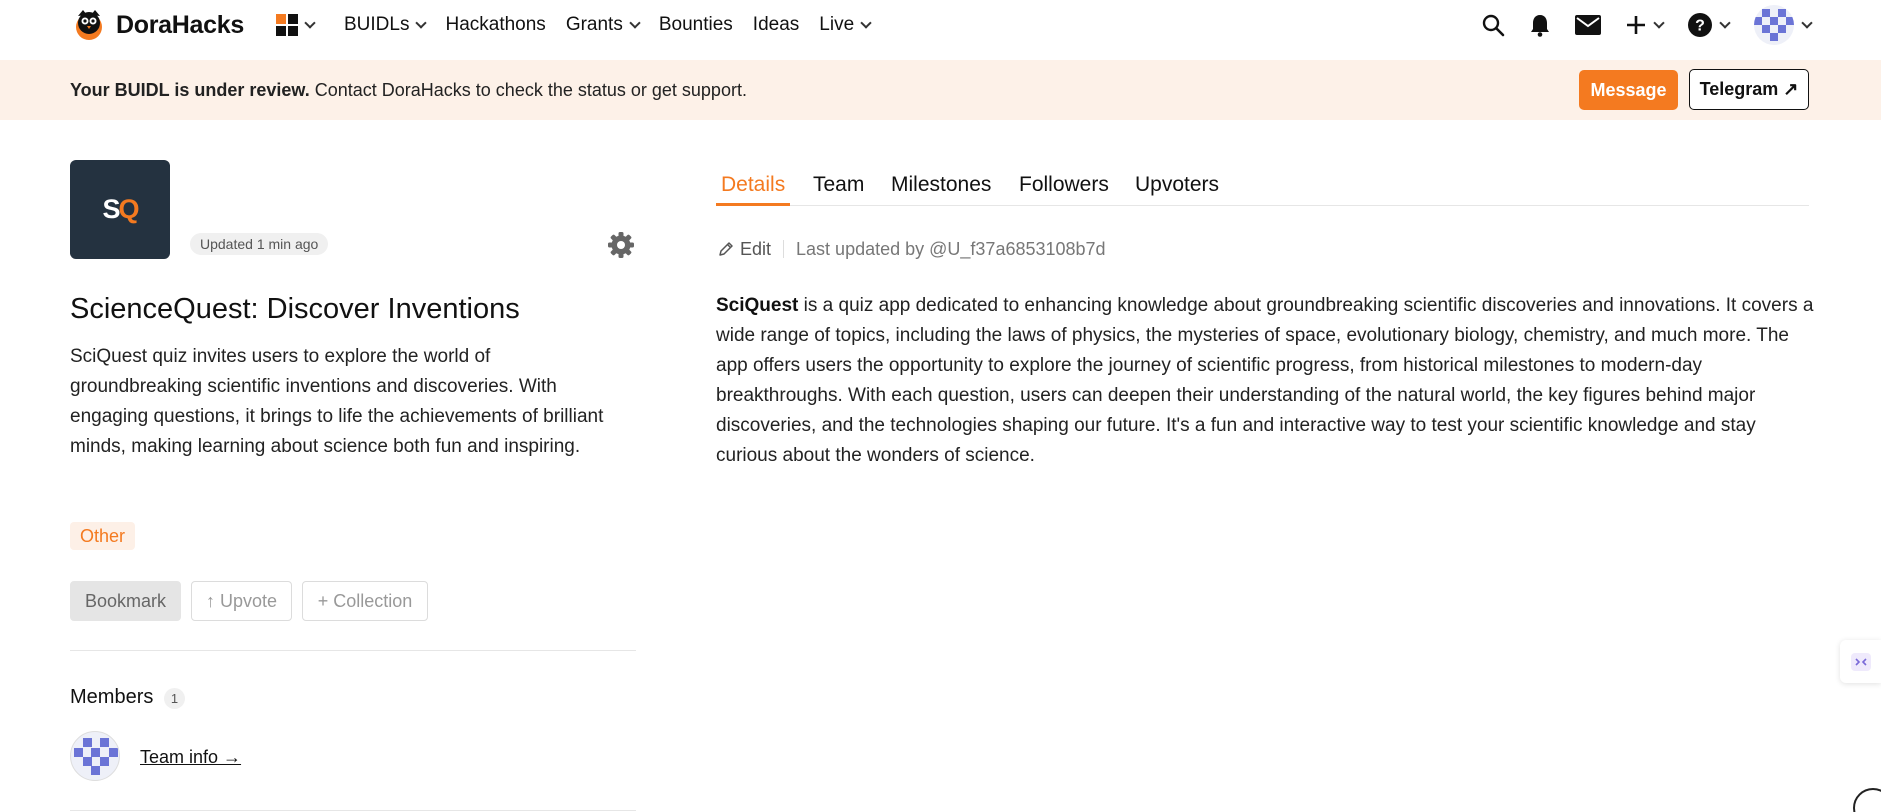 Image resolution: width=1881 pixels, height=812 pixels. I want to click on corner-widget, so click(1867, 800).